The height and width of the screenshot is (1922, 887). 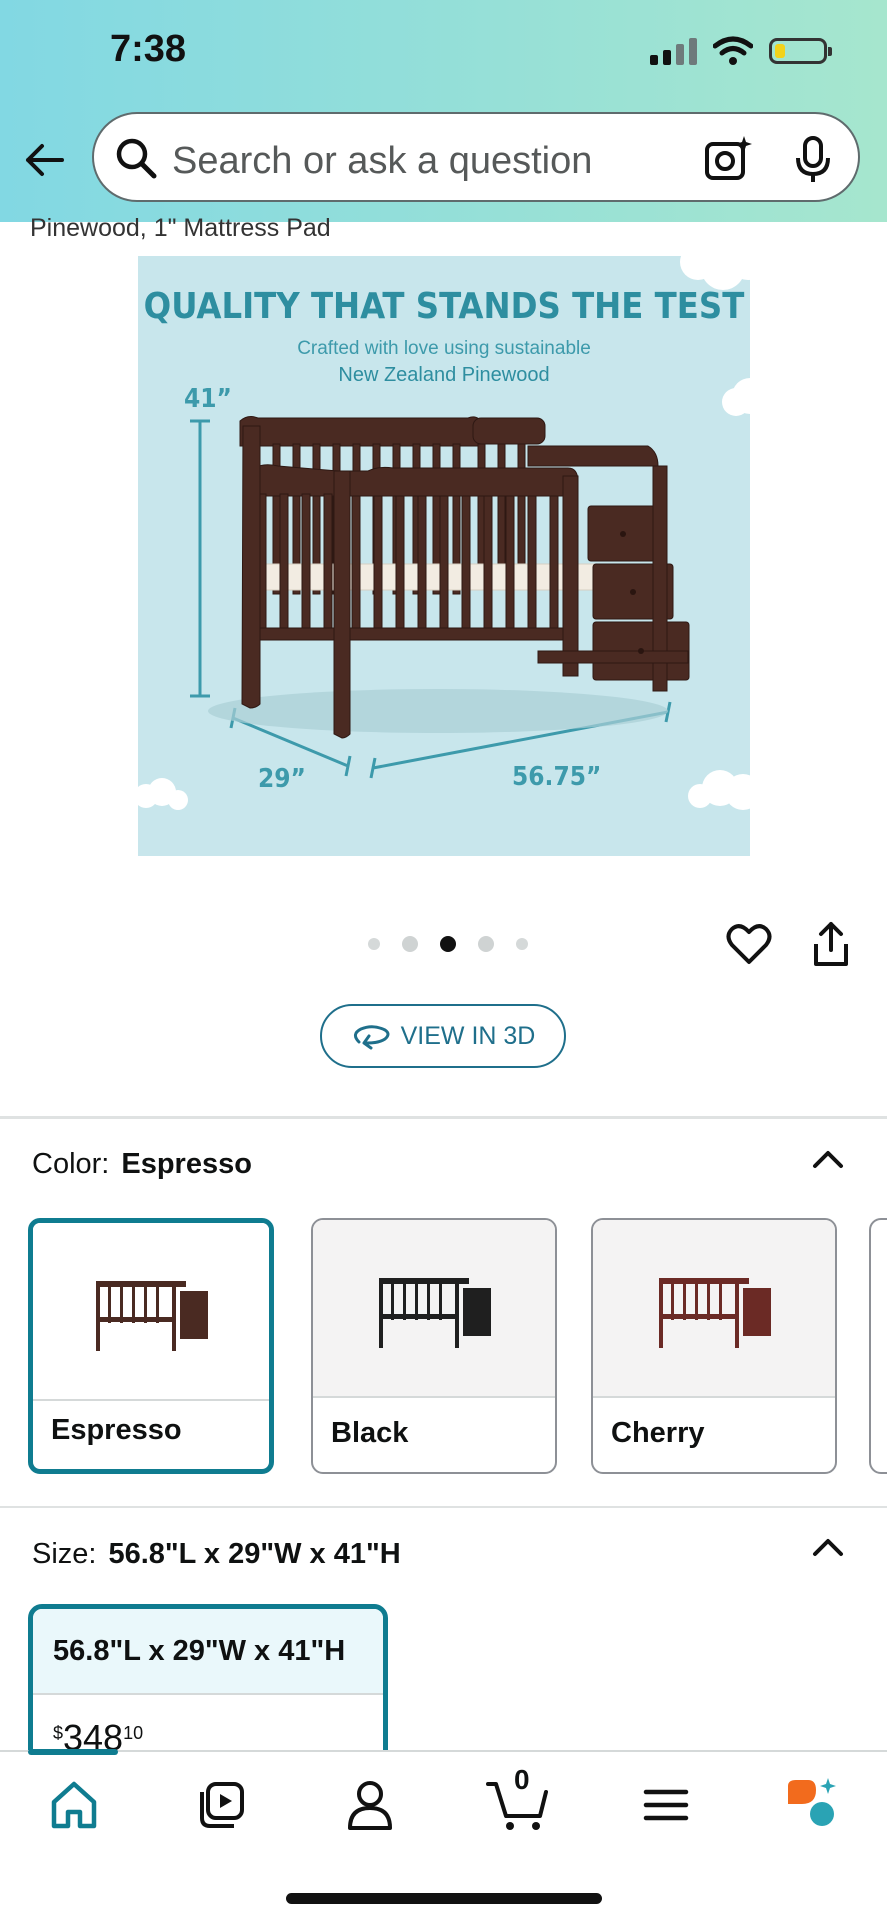 I want to click on status-icons, so click(x=741, y=51).